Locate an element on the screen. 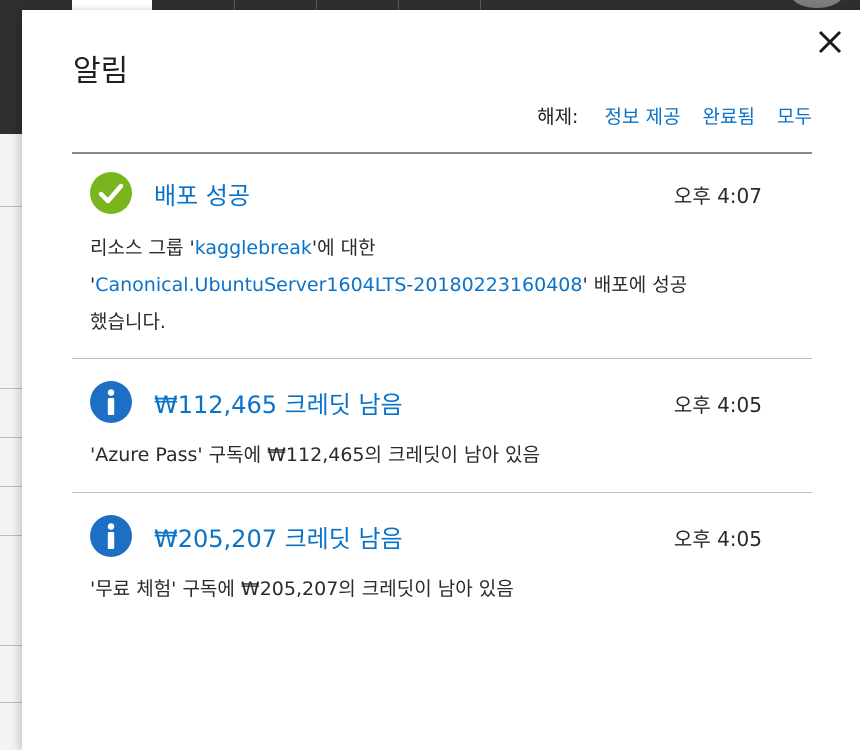  dismiss-completed-link: 완료됨 is located at coordinates (729, 117).